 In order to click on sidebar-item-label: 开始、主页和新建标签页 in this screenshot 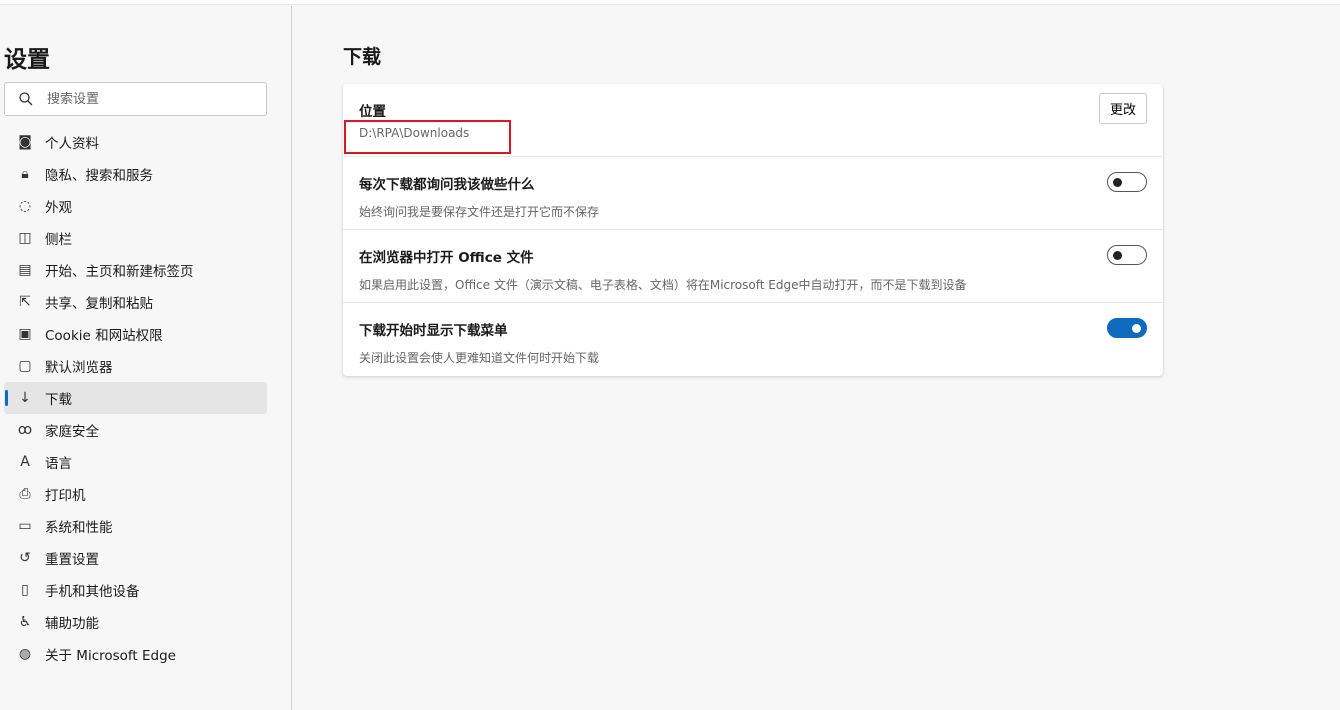, I will do `click(119, 272)`.